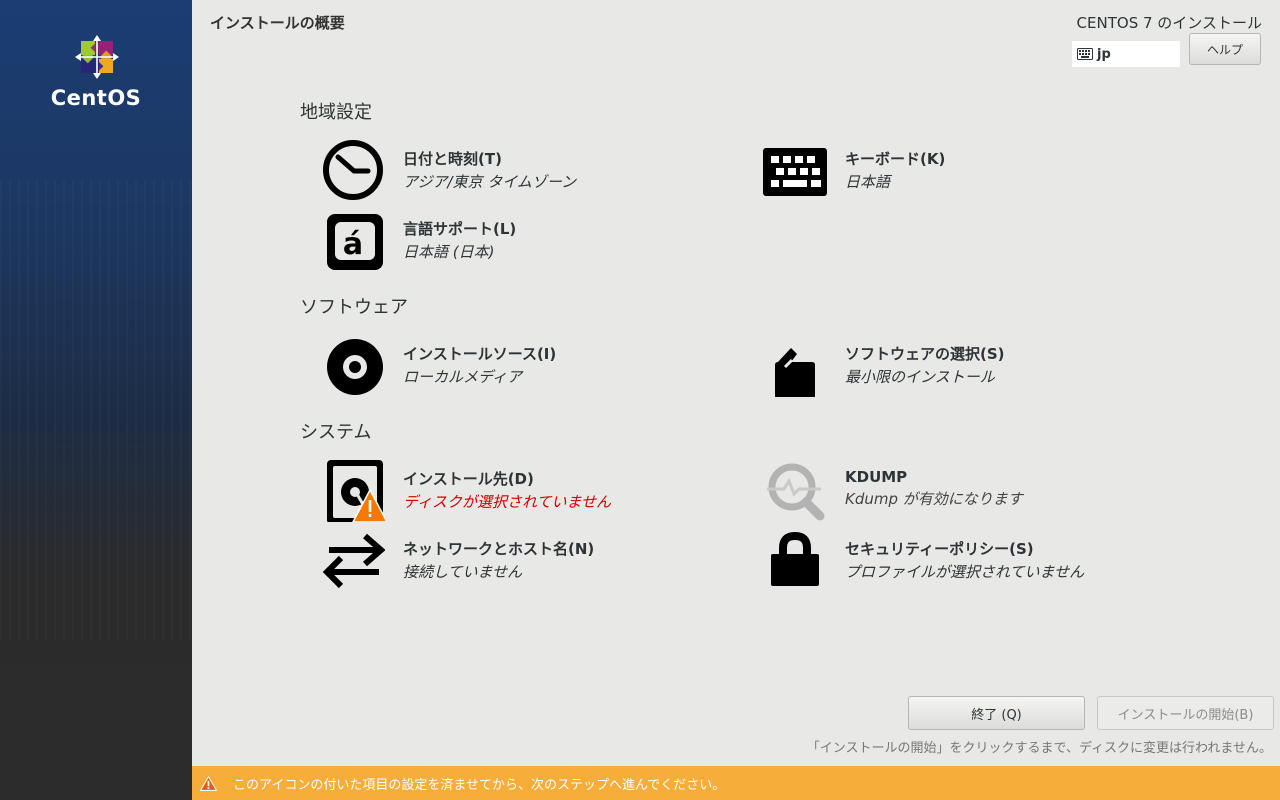 The width and height of the screenshot is (1280, 800). I want to click on help-button: ヘルプ, so click(1225, 49).